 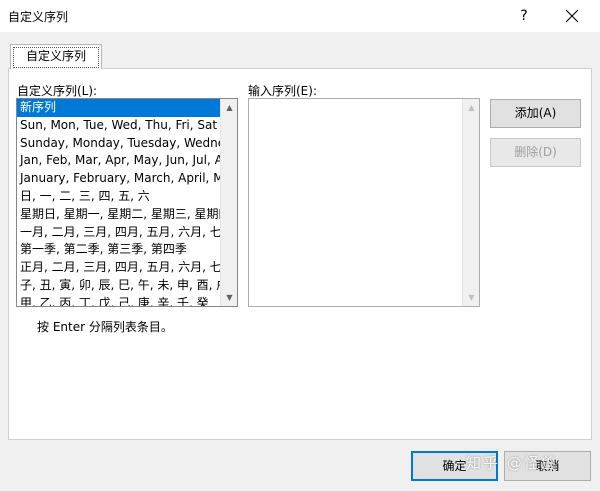 I want to click on help-button: ?, so click(x=524, y=16).